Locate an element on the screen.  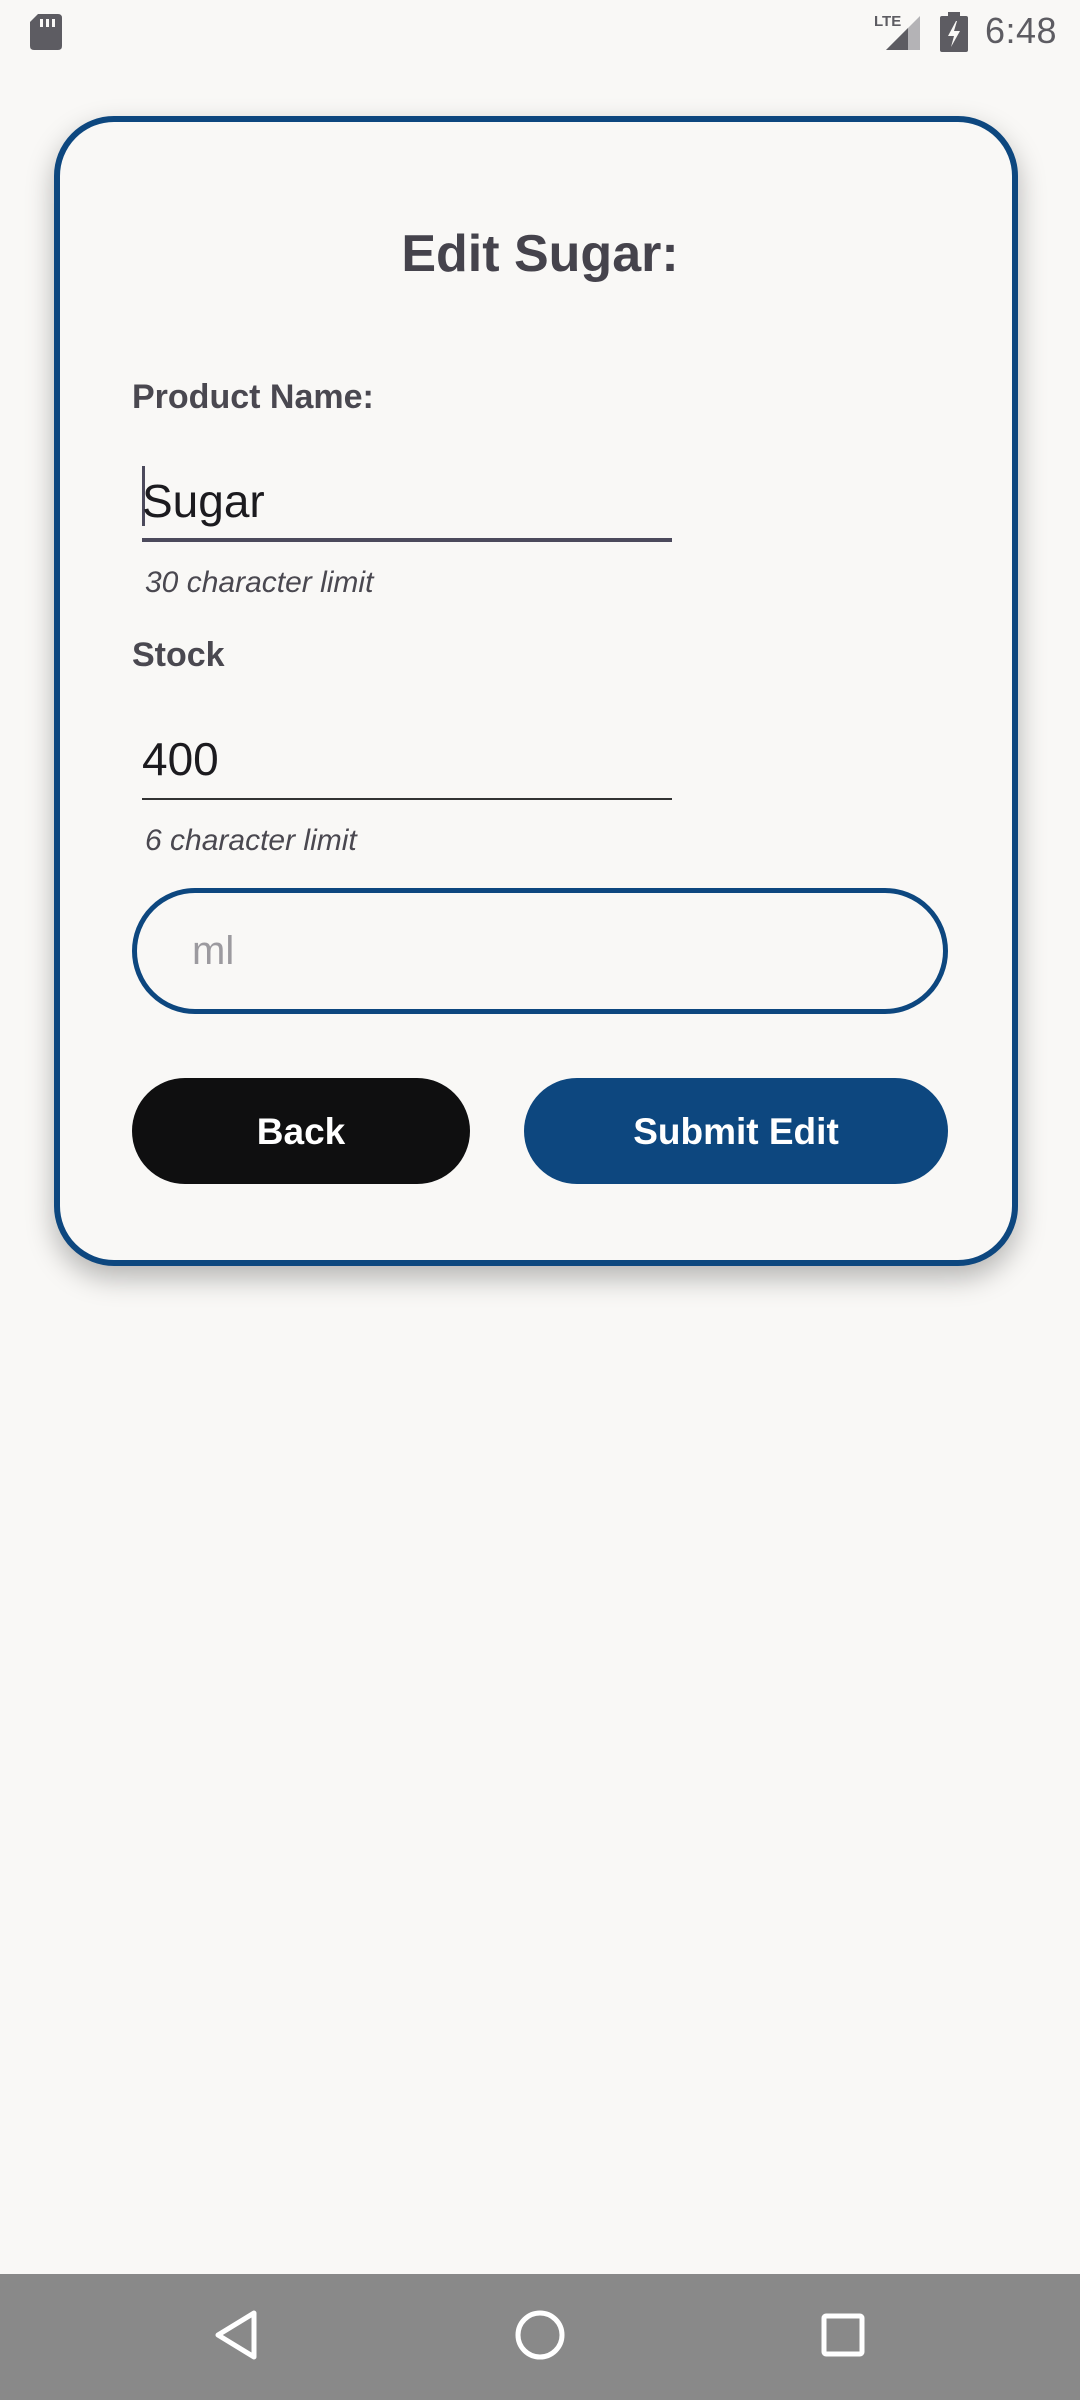
product-name-underline is located at coordinates (407, 540).